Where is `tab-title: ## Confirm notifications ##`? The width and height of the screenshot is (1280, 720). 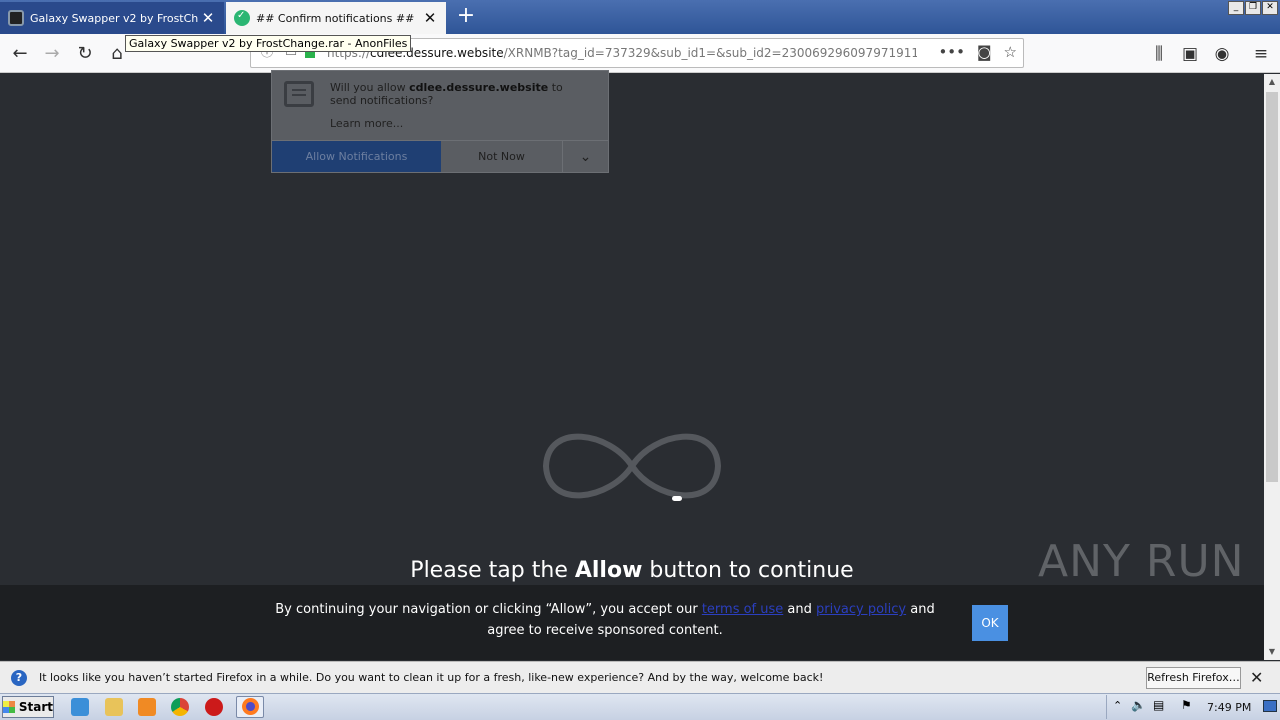 tab-title: ## Confirm notifications ## is located at coordinates (335, 18).